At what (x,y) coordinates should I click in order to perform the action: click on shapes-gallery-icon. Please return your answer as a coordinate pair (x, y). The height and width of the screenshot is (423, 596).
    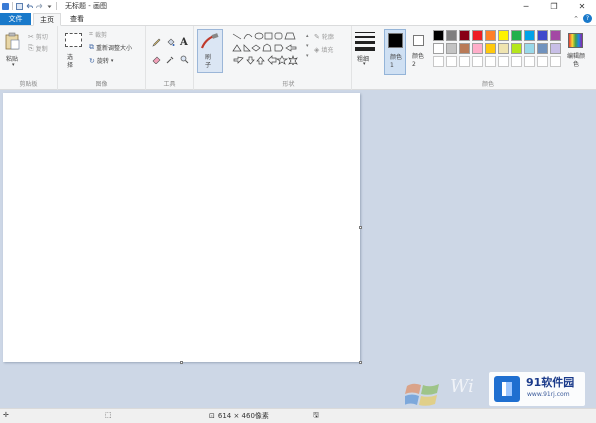
    Looking at the image, I should click on (265, 49).